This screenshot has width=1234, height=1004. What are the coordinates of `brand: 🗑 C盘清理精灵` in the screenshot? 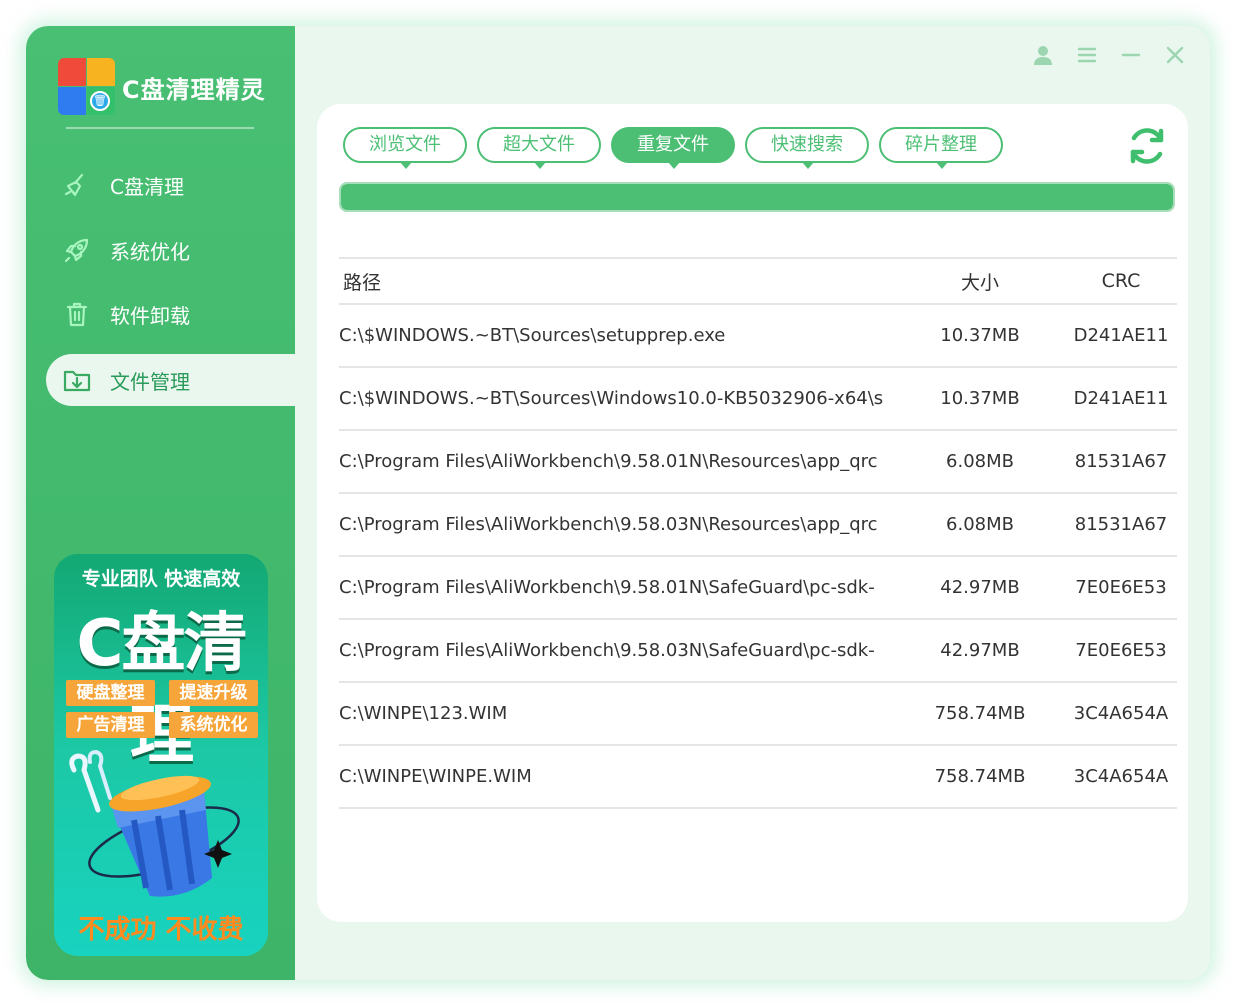 It's located at (162, 87).